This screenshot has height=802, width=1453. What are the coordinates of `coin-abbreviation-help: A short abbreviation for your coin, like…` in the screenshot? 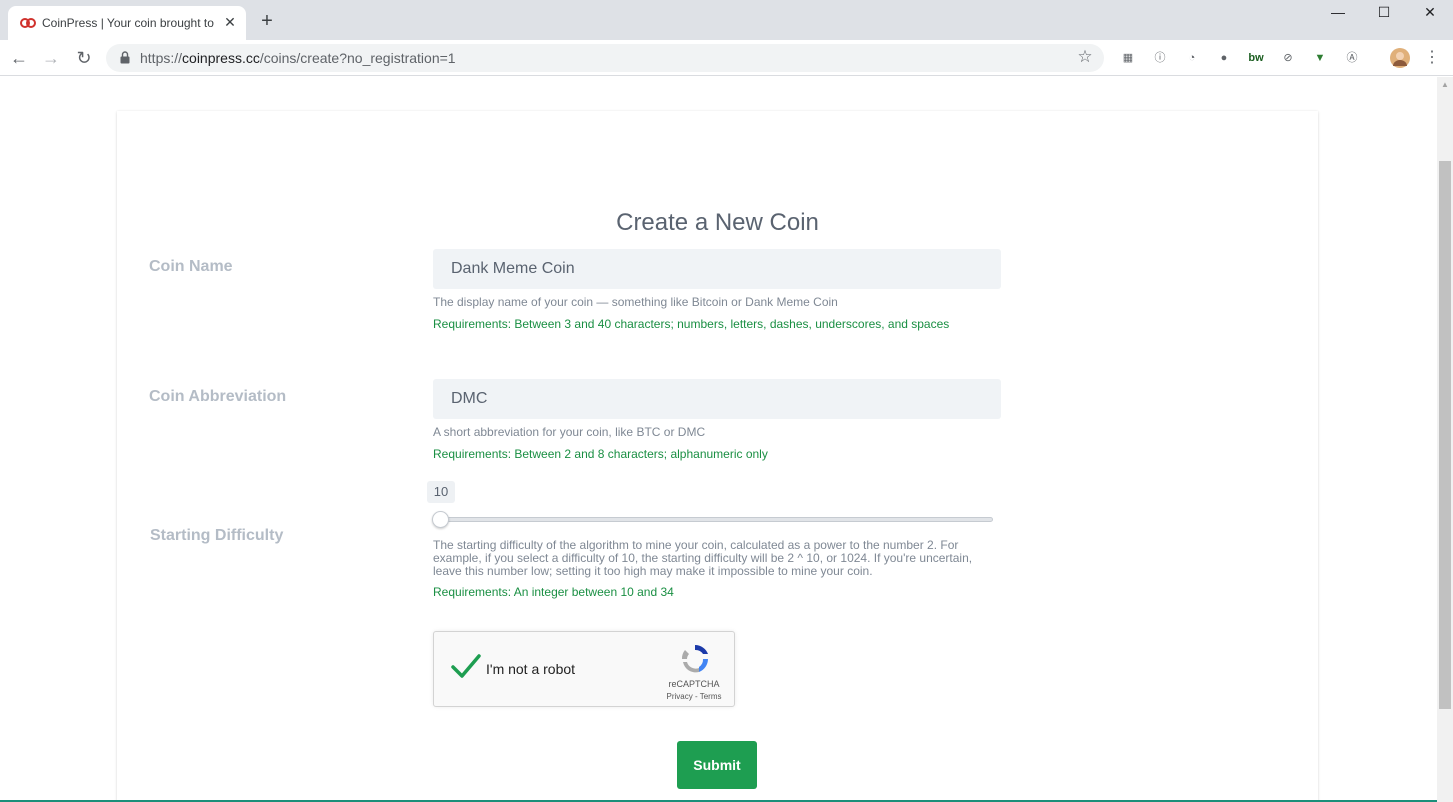 It's located at (569, 432).